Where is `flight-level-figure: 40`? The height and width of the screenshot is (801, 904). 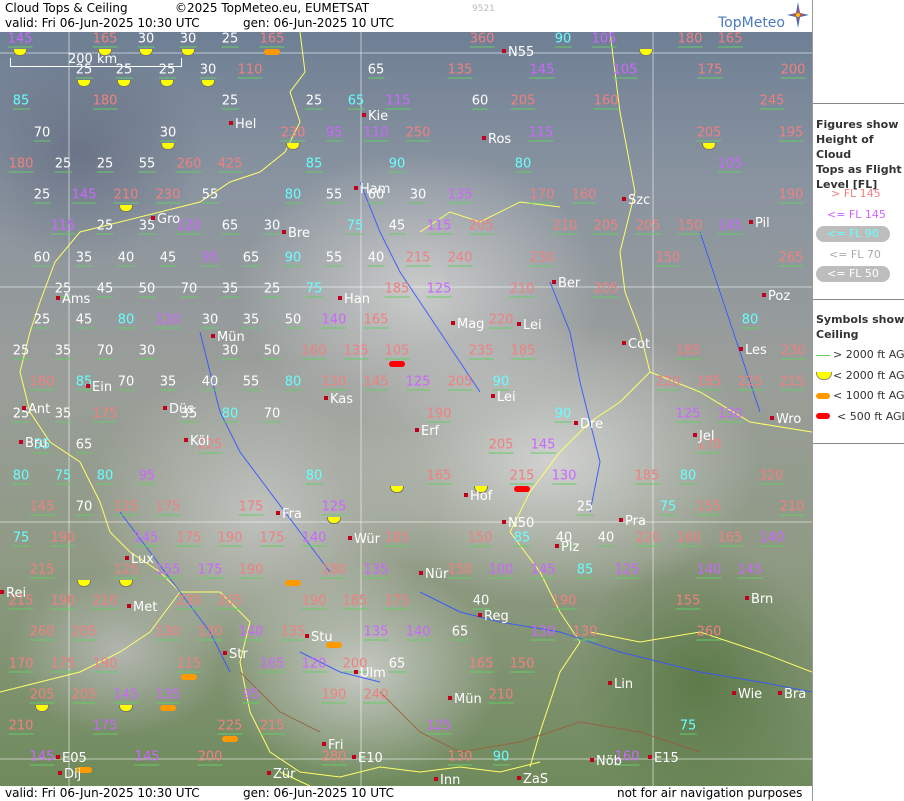
flight-level-figure: 40 is located at coordinates (606, 538).